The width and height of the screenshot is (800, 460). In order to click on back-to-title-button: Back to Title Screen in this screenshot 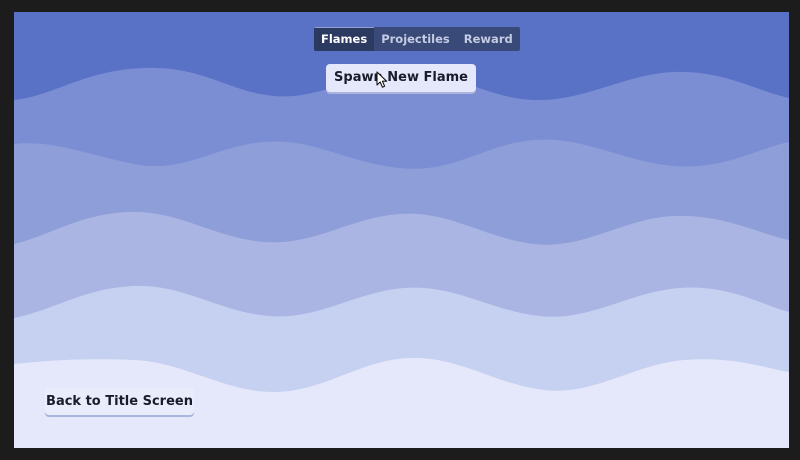, I will do `click(119, 401)`.